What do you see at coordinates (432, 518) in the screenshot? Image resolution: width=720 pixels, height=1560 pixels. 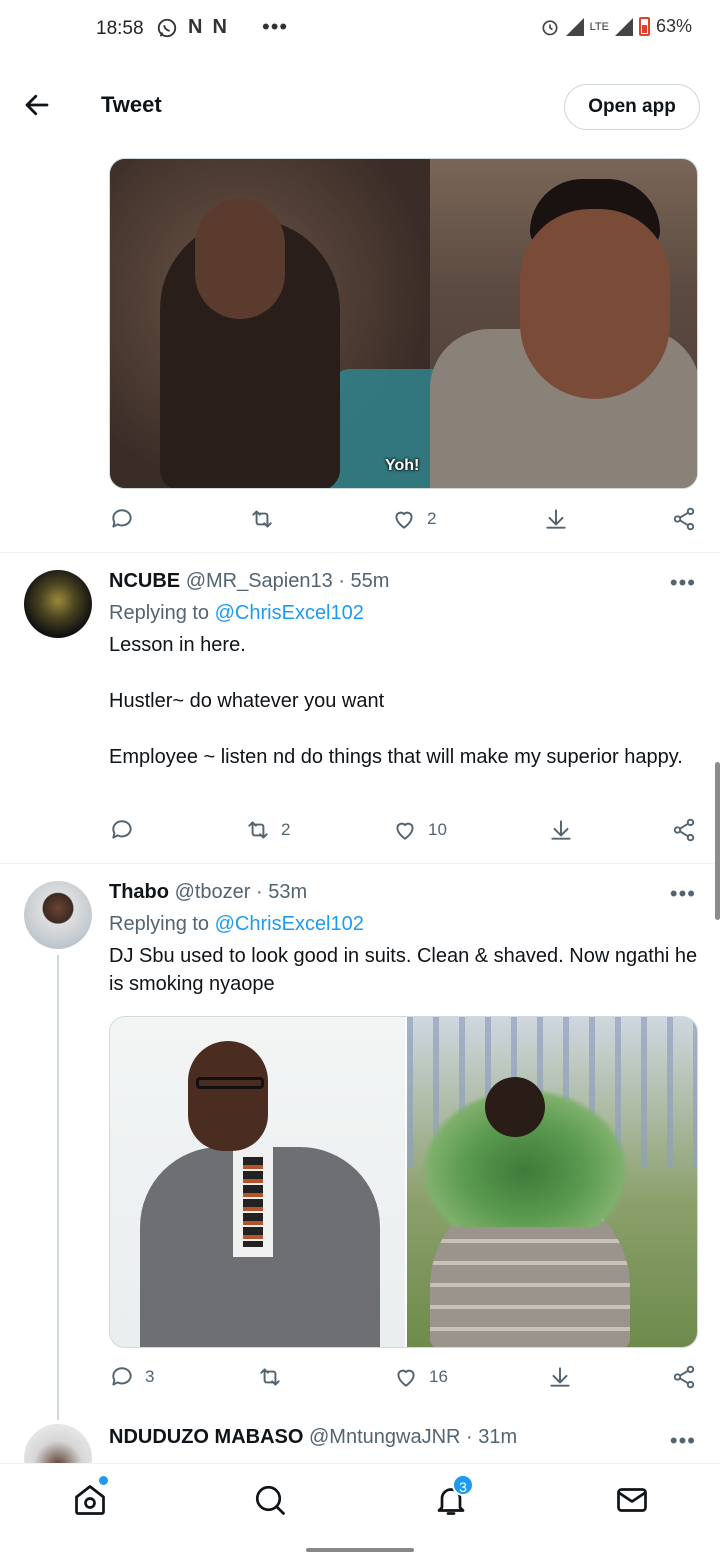 I see `like-count: 2` at bounding box center [432, 518].